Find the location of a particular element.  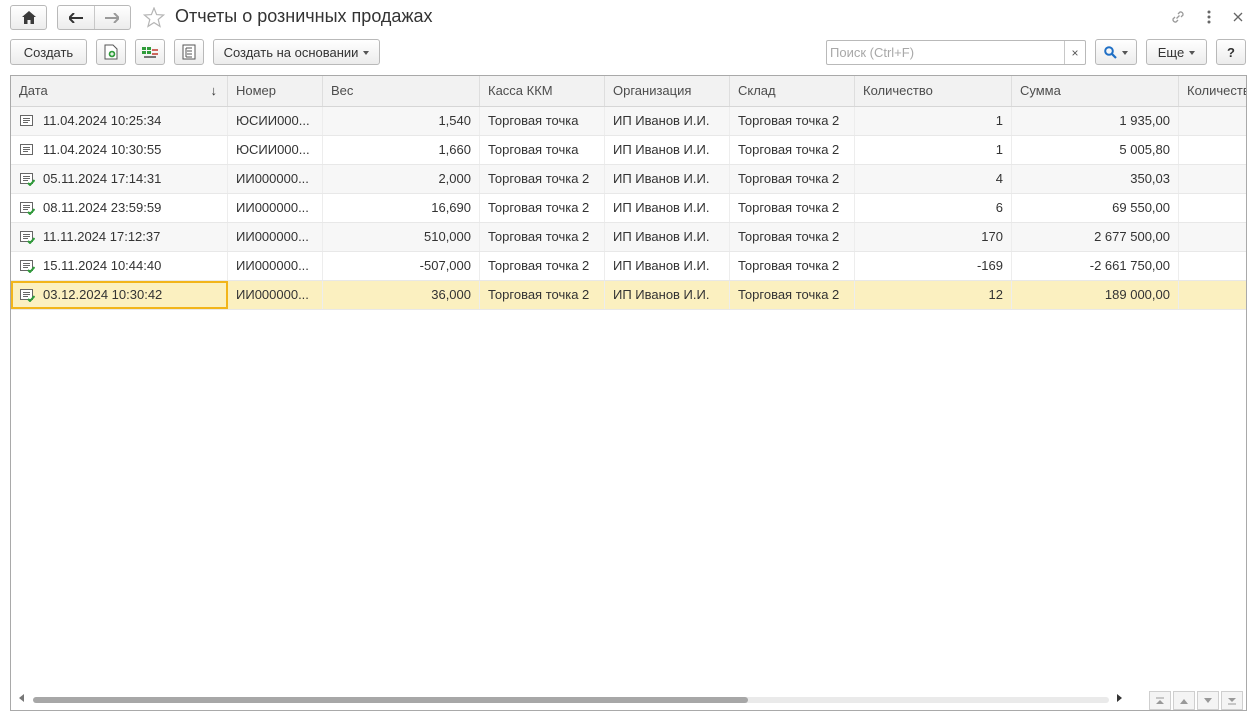

cell-date: 11.11.2024 17:12:37 is located at coordinates (119, 237).